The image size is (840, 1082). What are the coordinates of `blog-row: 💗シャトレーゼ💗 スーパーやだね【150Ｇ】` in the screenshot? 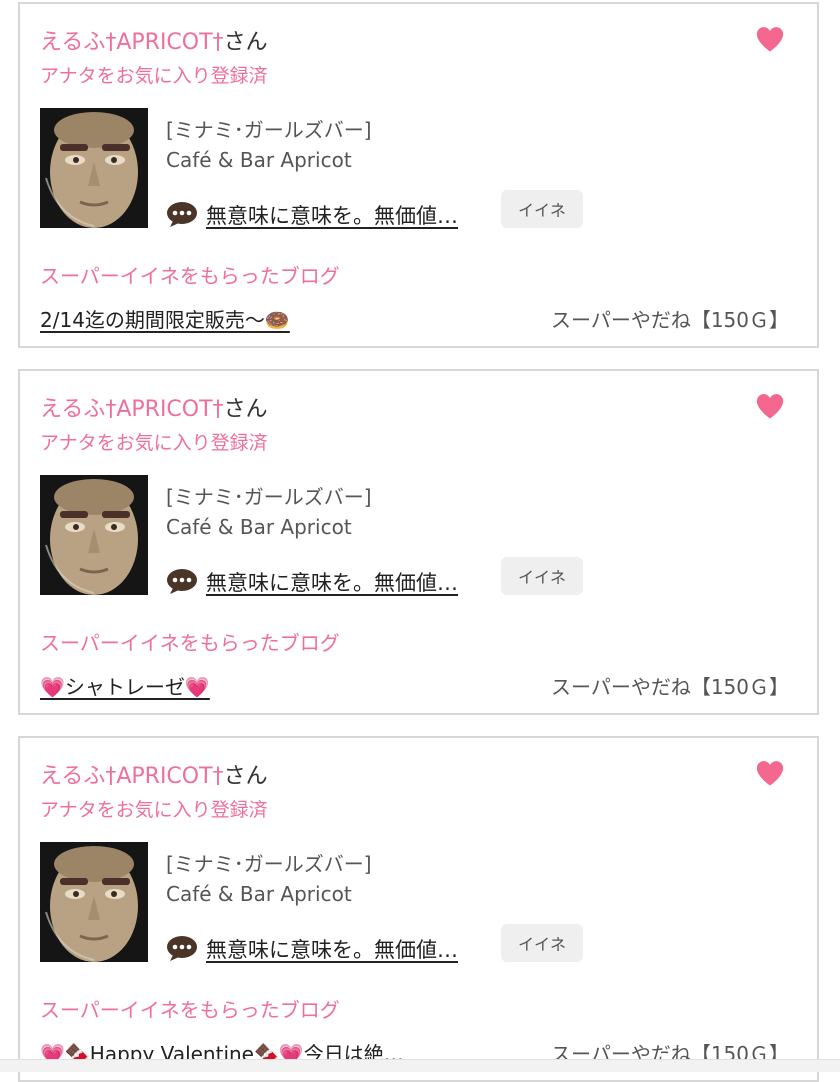 It's located at (414, 686).